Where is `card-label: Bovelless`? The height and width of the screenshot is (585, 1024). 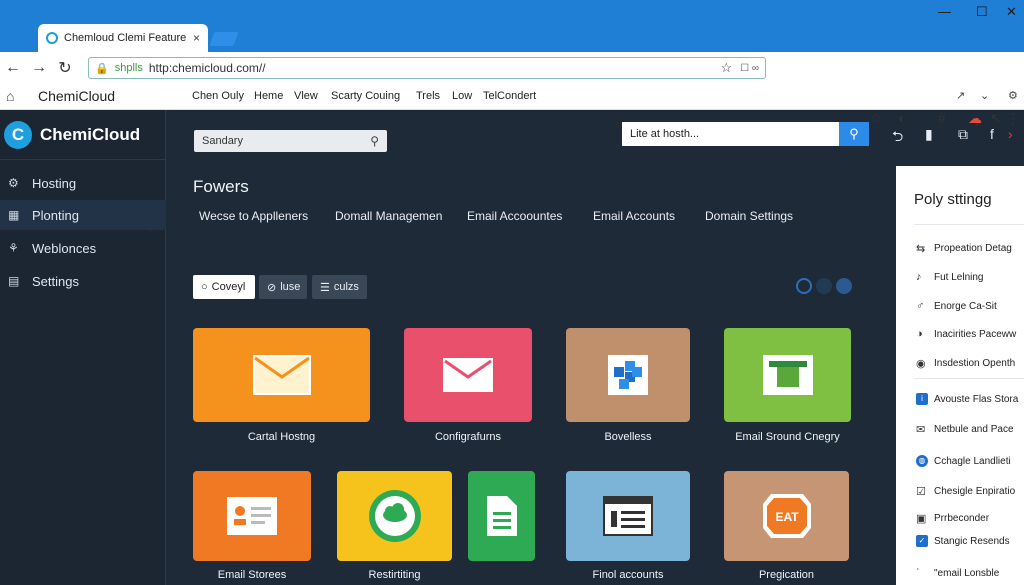
card-label: Bovelless is located at coordinates (628, 437).